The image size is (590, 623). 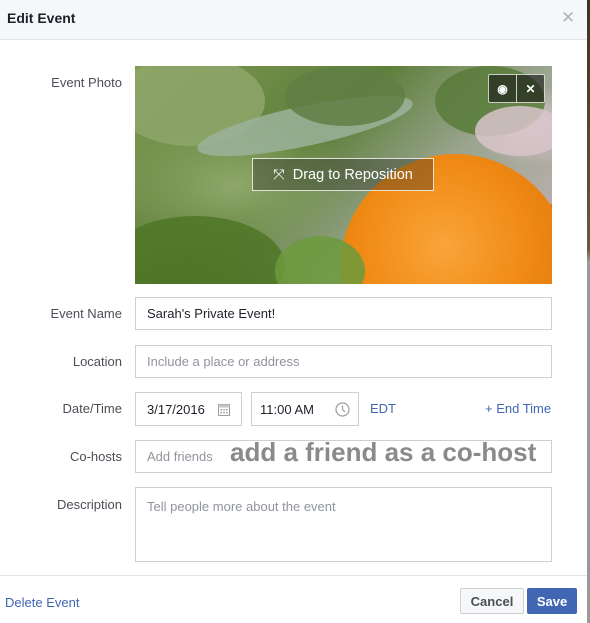 I want to click on dialog-header: Edit Event ✕, so click(x=293, y=20).